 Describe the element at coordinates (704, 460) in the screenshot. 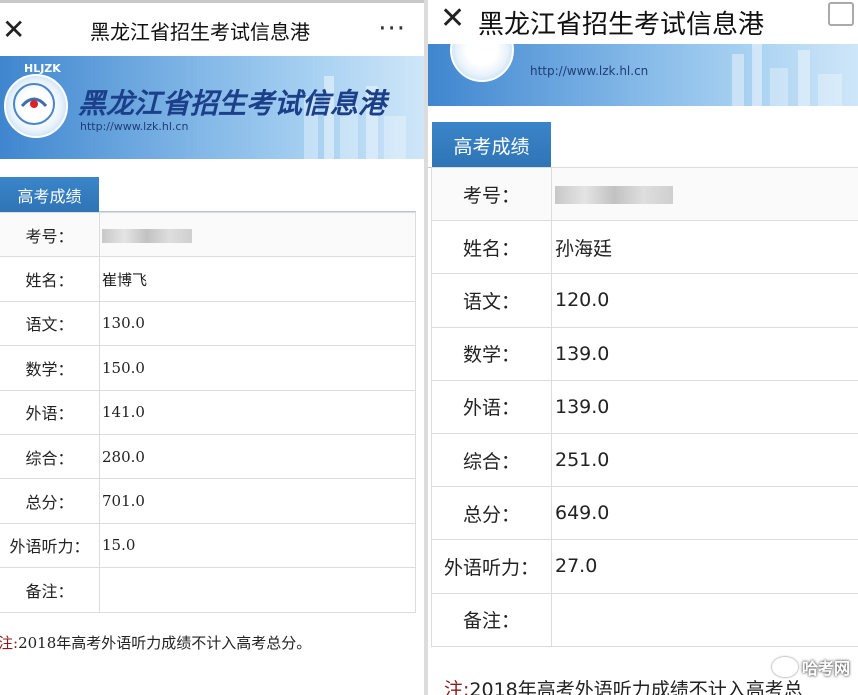

I see `row-value: 251.0` at that location.